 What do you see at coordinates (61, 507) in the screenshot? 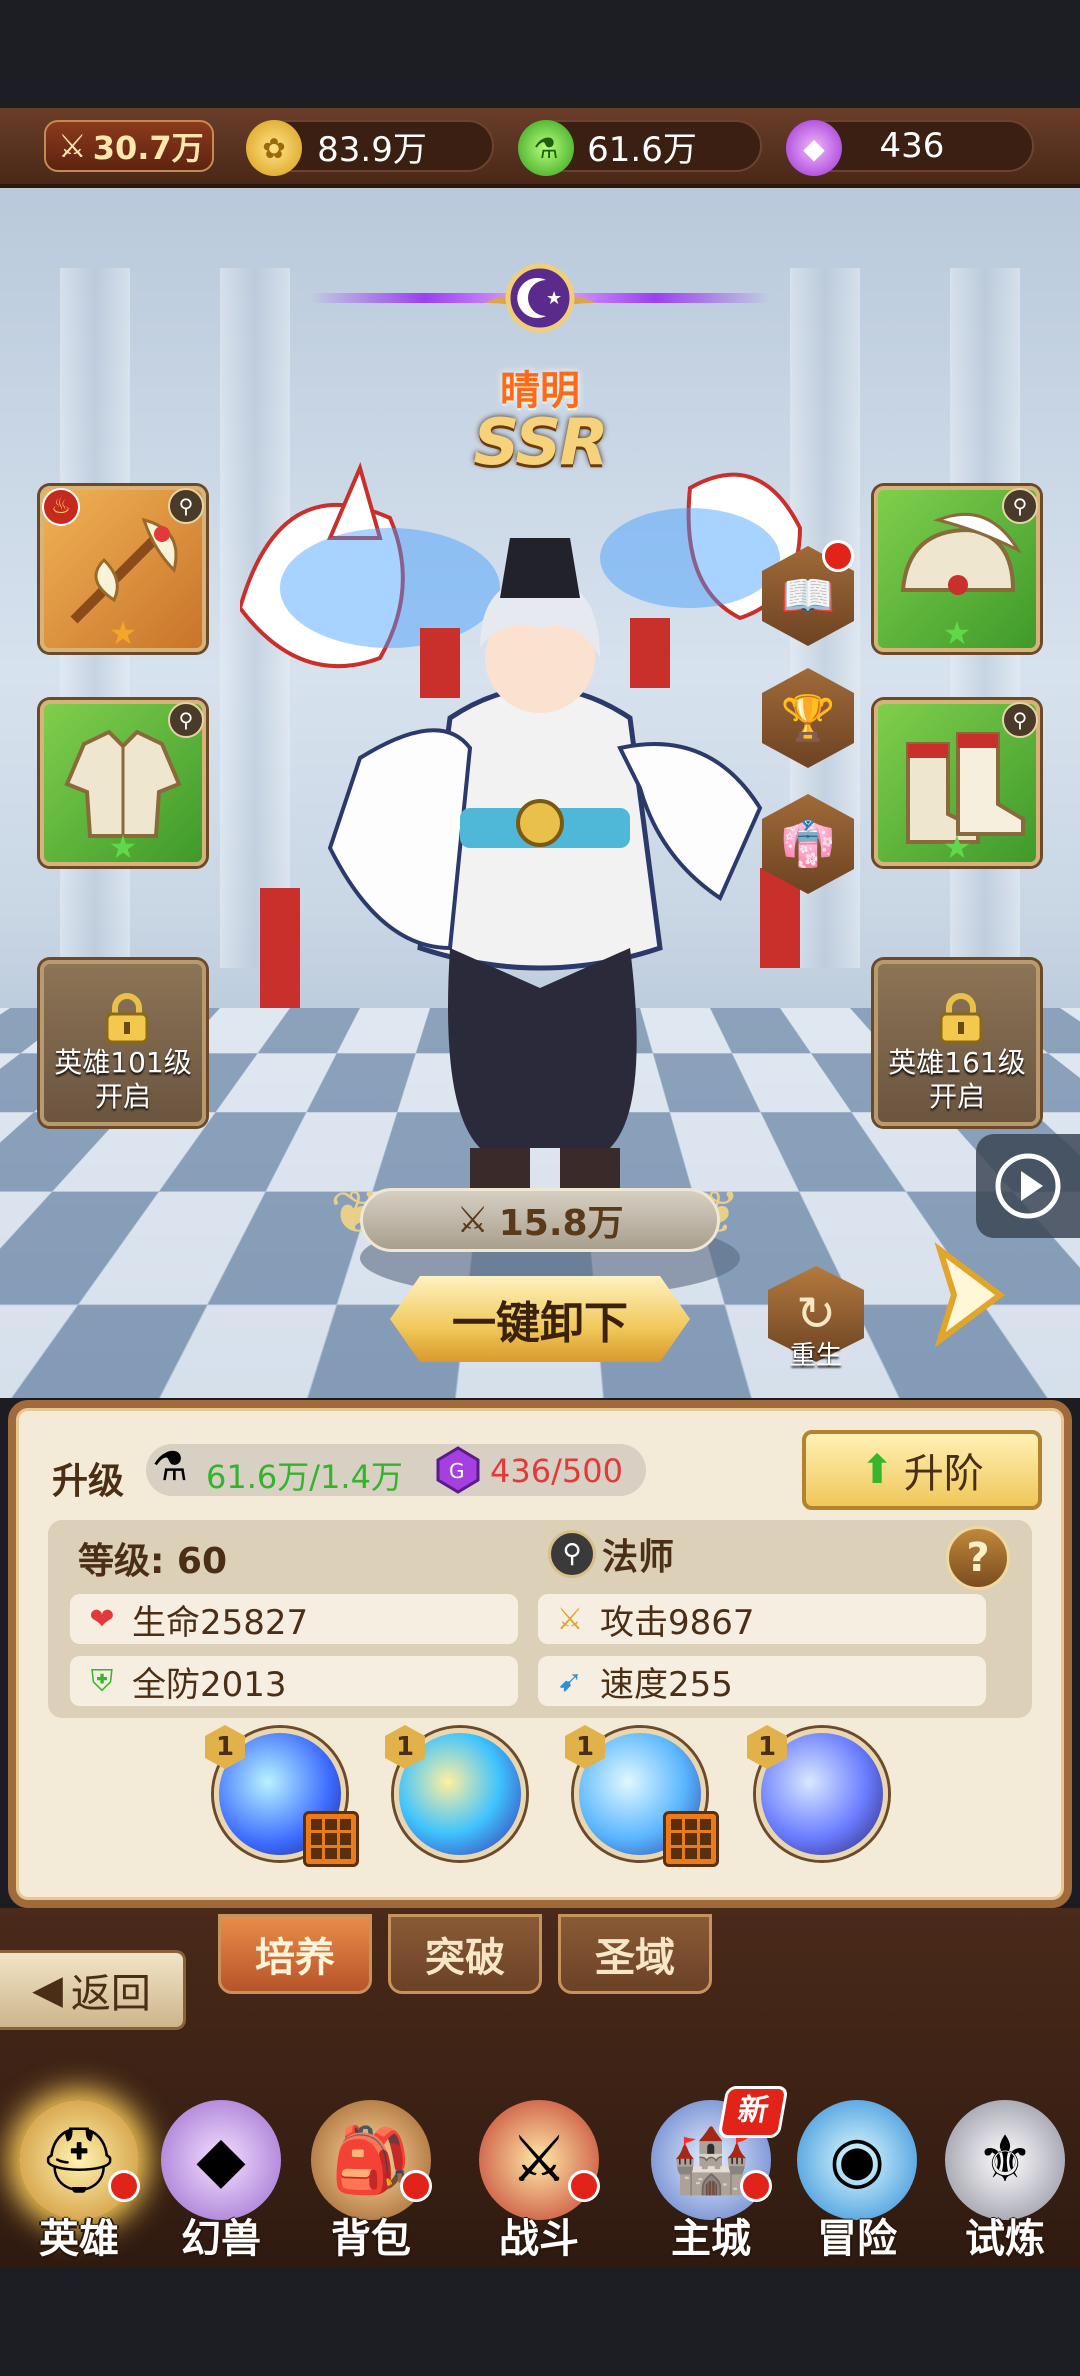
I see `fire-element-icon: ♨` at bounding box center [61, 507].